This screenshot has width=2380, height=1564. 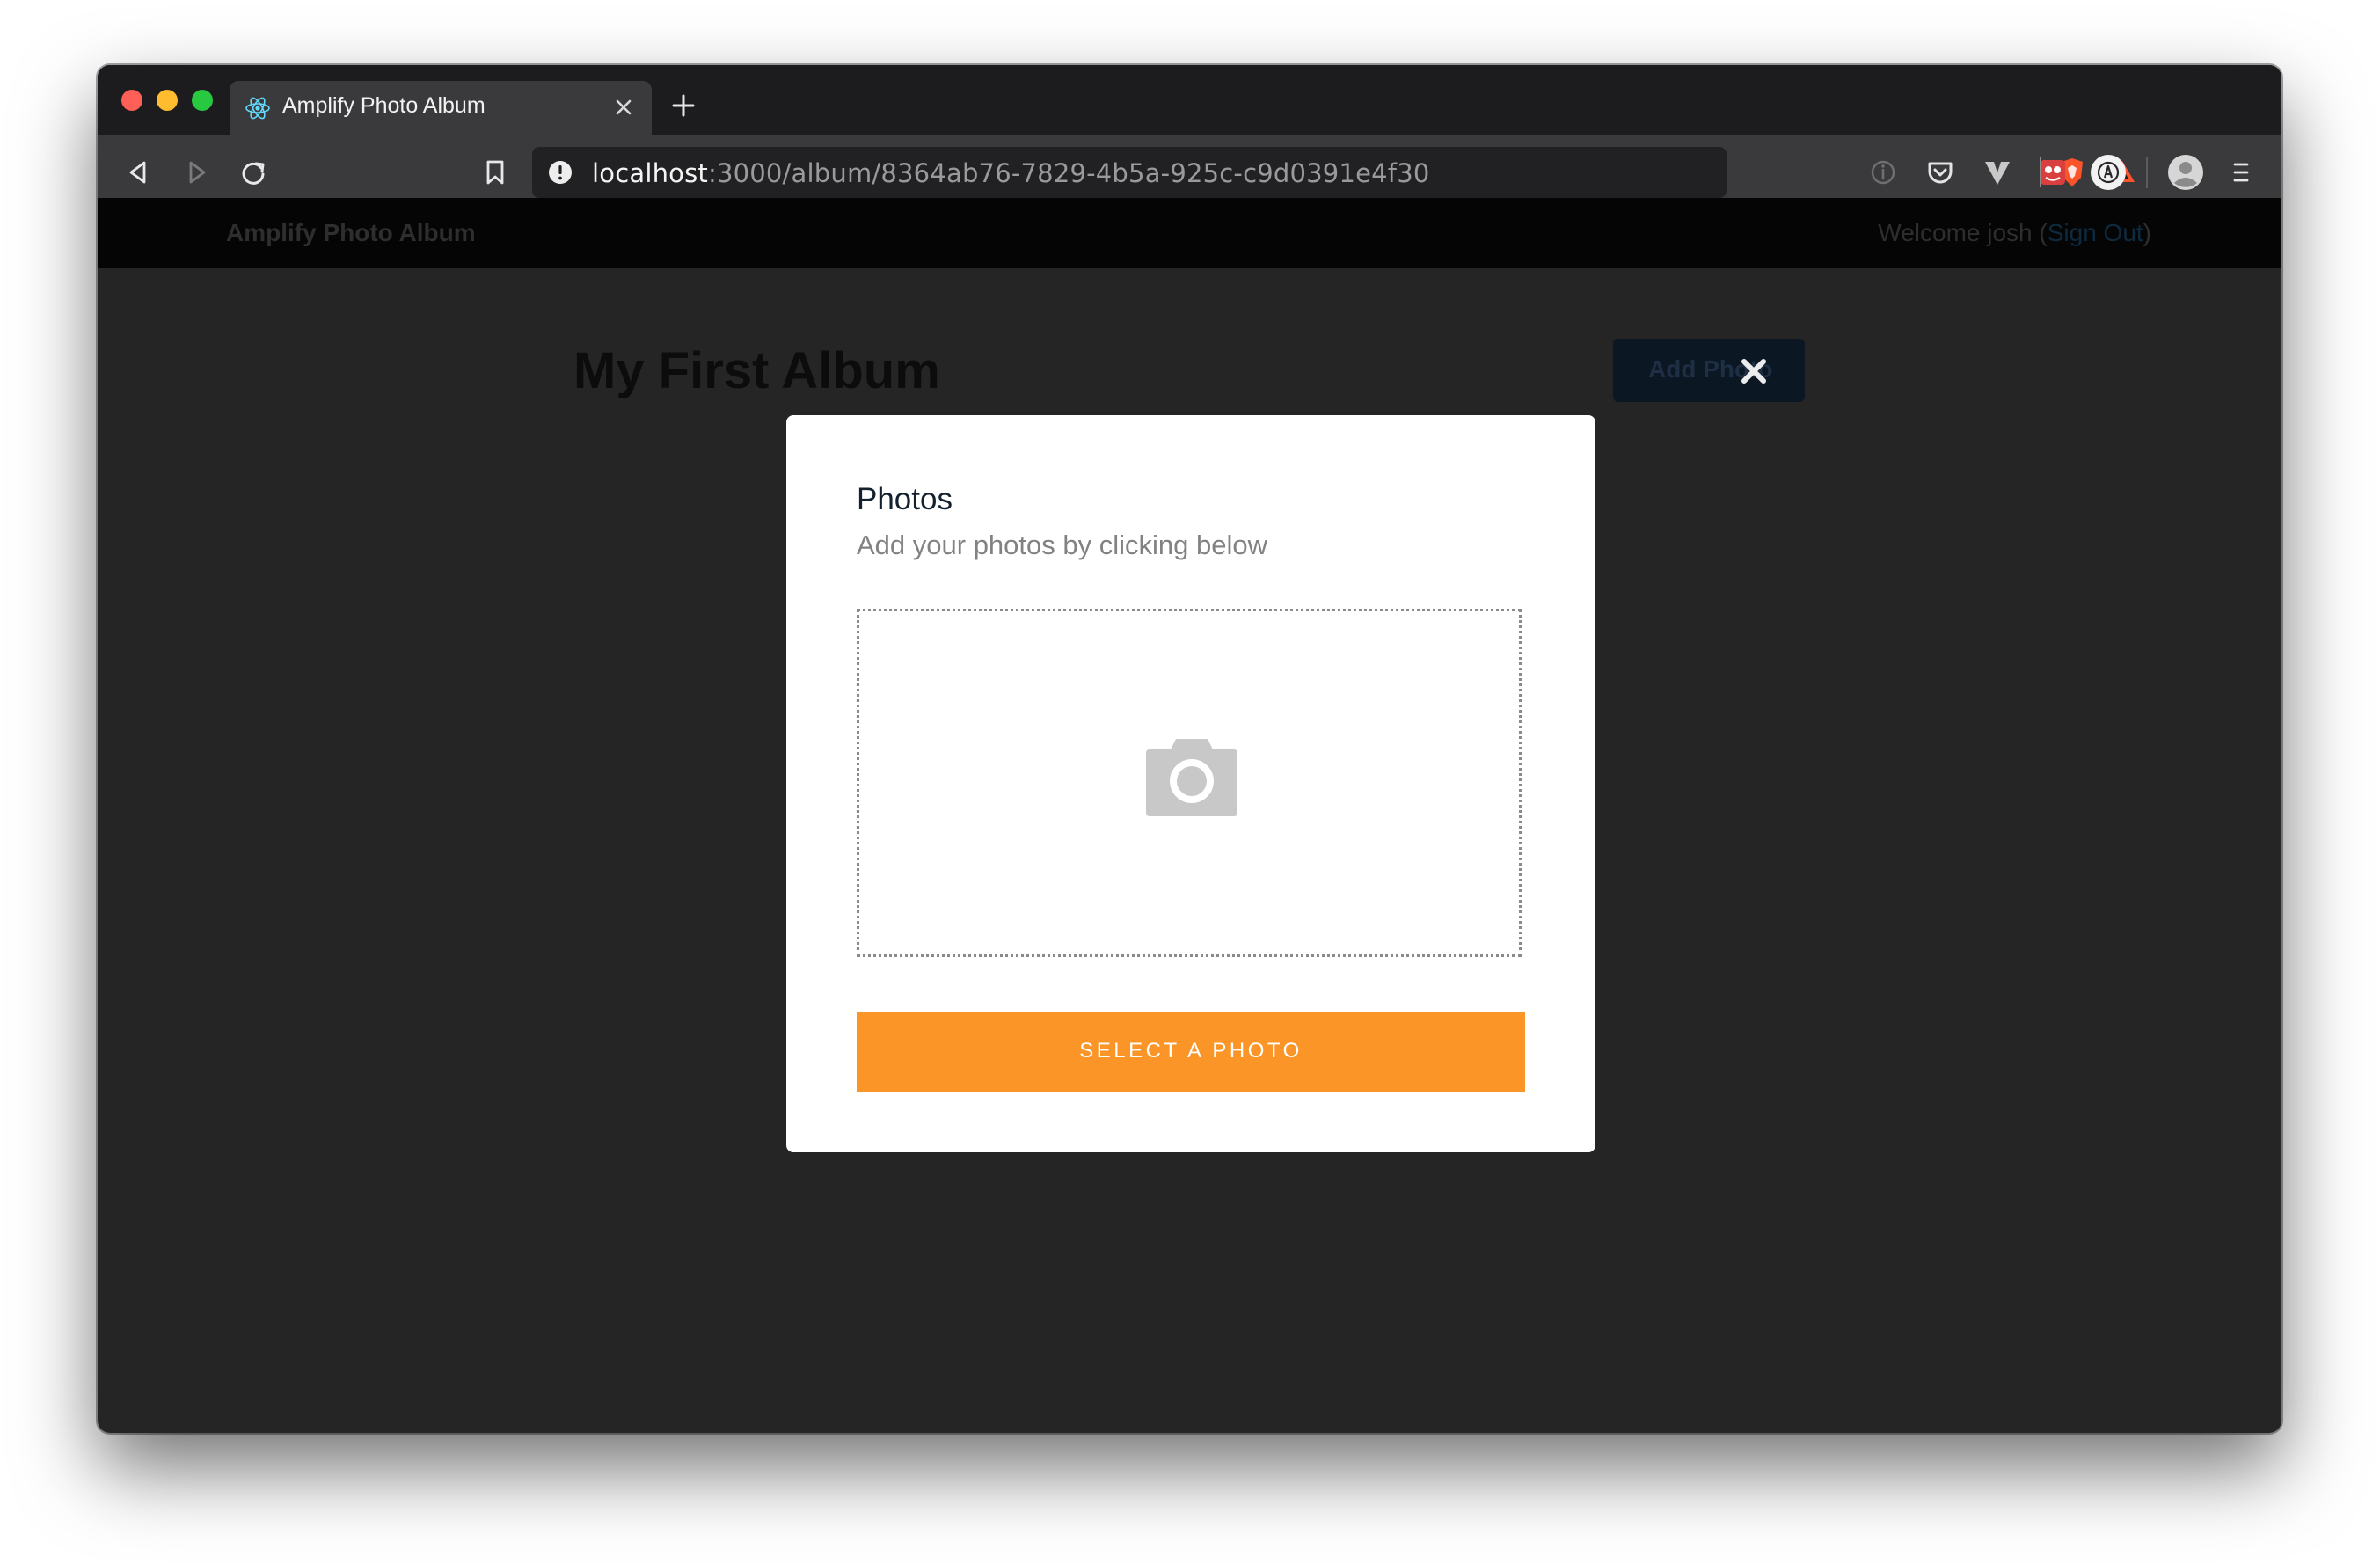 I want to click on forward-icon, so click(x=196, y=172).